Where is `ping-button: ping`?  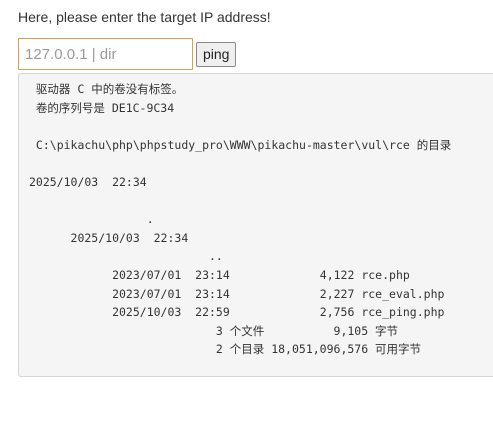
ping-button: ping is located at coordinates (216, 54).